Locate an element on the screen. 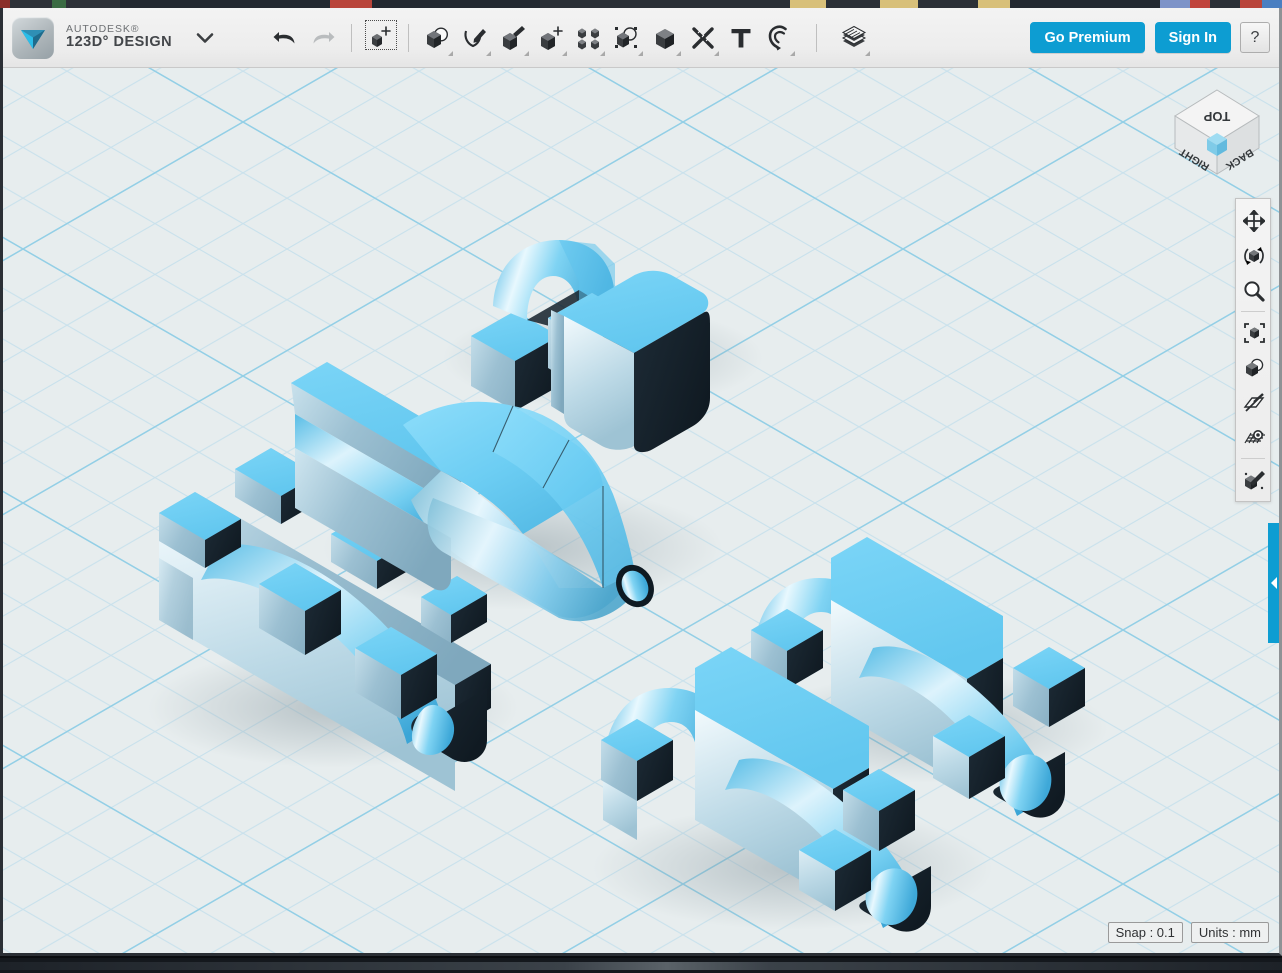  construct-tool-button is located at coordinates (513, 38).